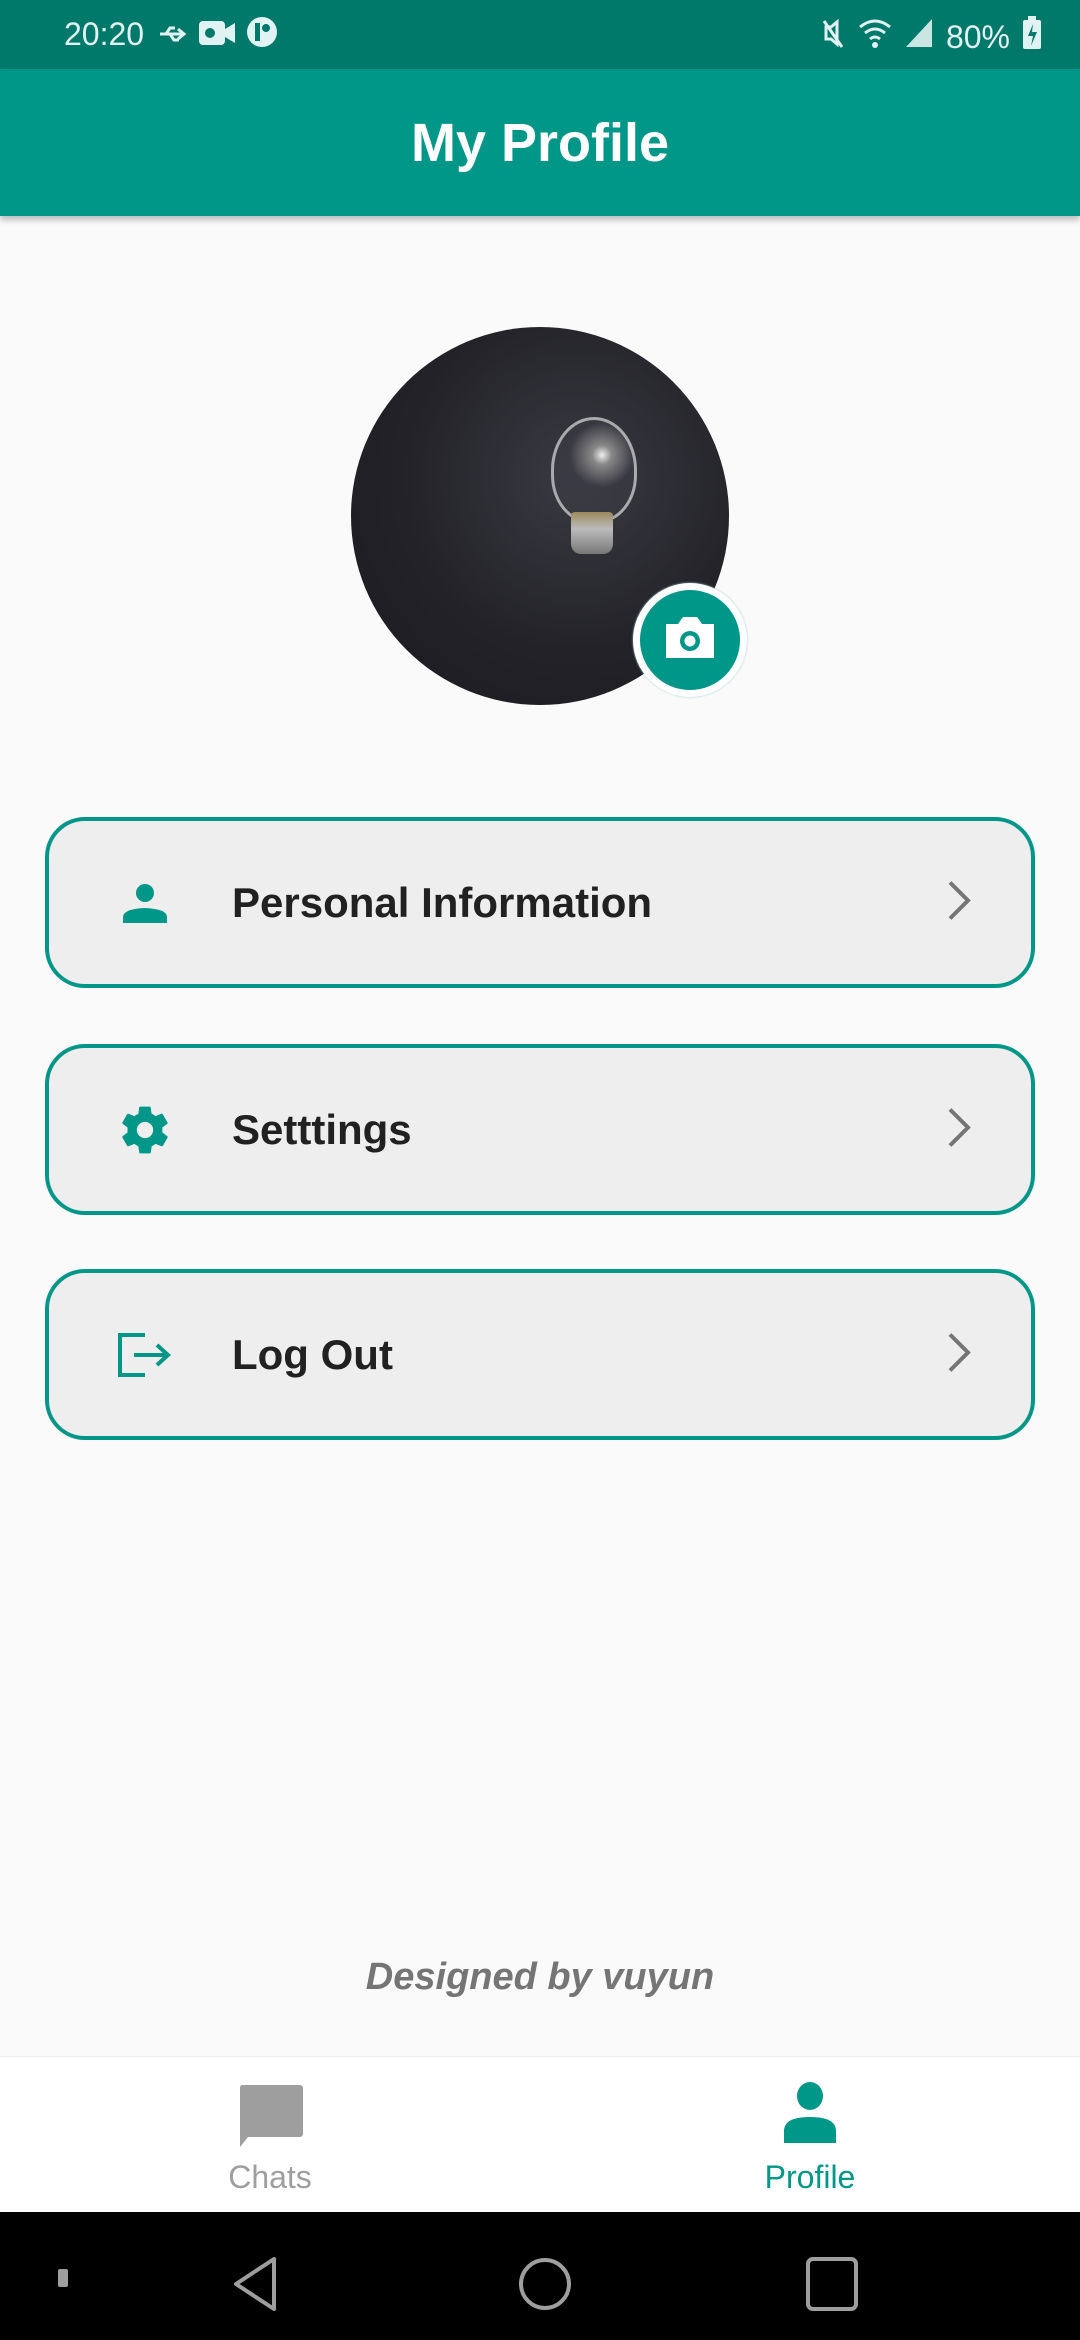  I want to click on system-navigation-bar, so click(540, 2276).